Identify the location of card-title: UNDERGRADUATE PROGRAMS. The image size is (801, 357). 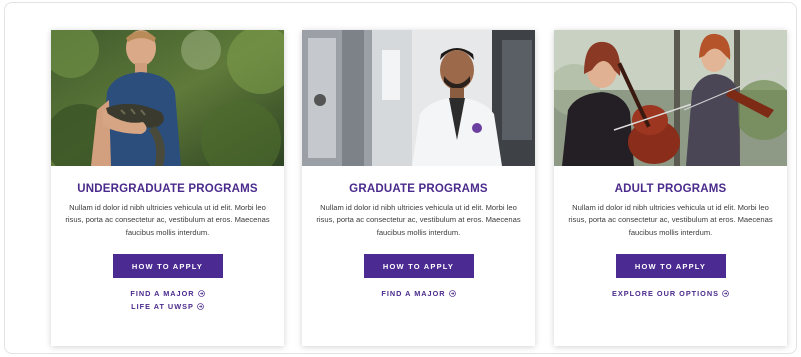
(167, 189).